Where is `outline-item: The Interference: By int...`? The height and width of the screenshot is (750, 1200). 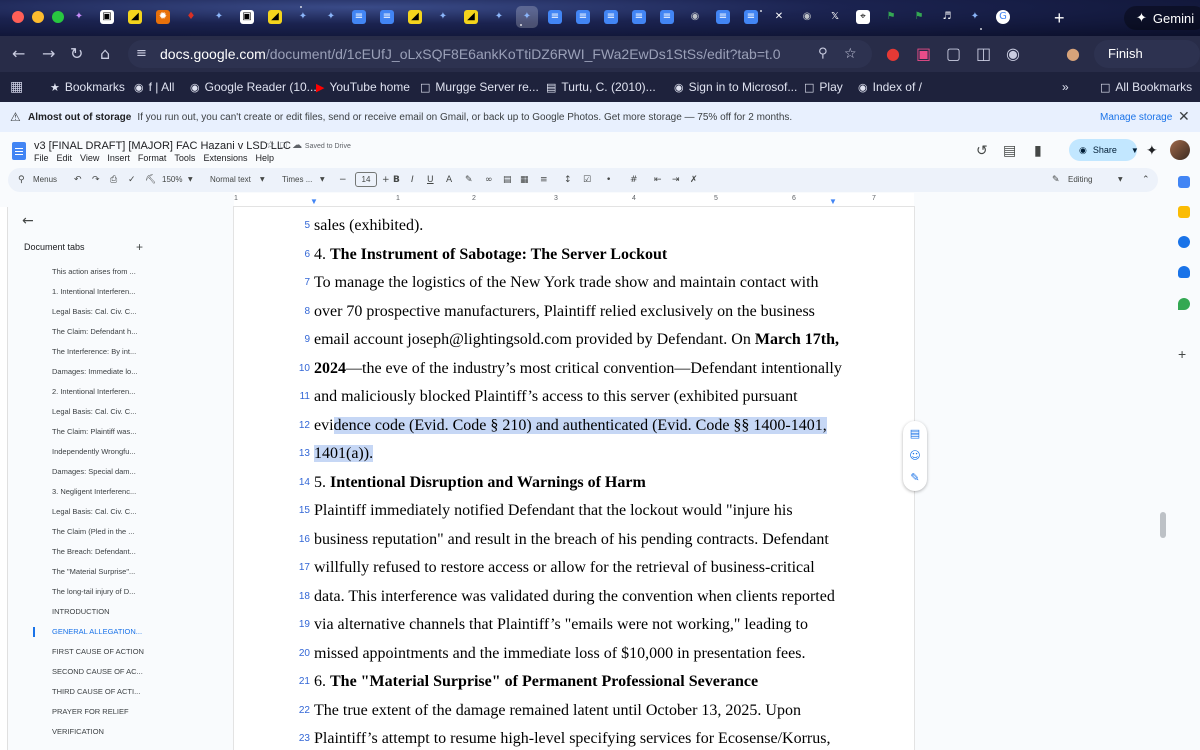
outline-item: The Interference: By int... is located at coordinates (95, 352).